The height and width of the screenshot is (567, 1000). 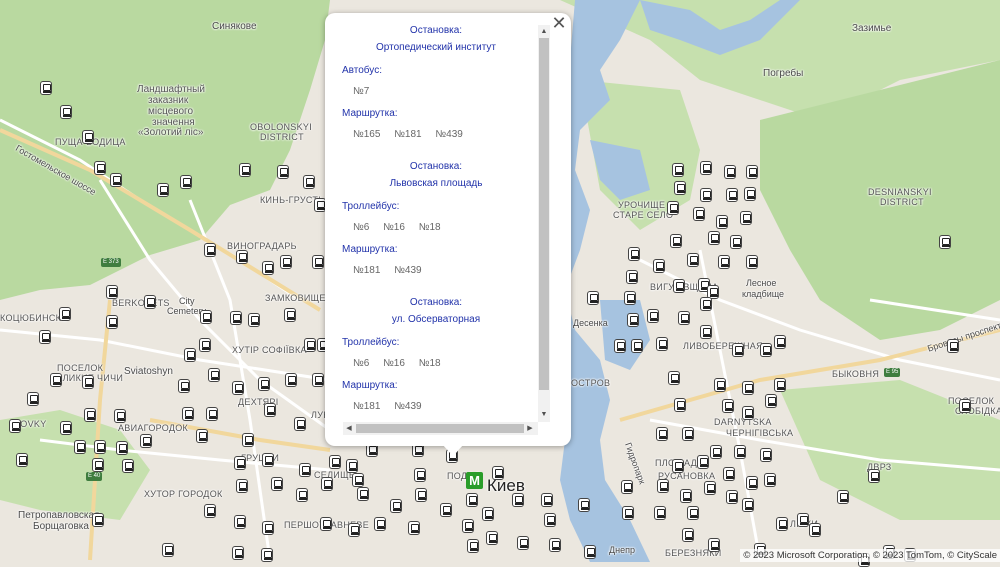 I want to click on horizontal-scrollbar-thumb, so click(x=440, y=428).